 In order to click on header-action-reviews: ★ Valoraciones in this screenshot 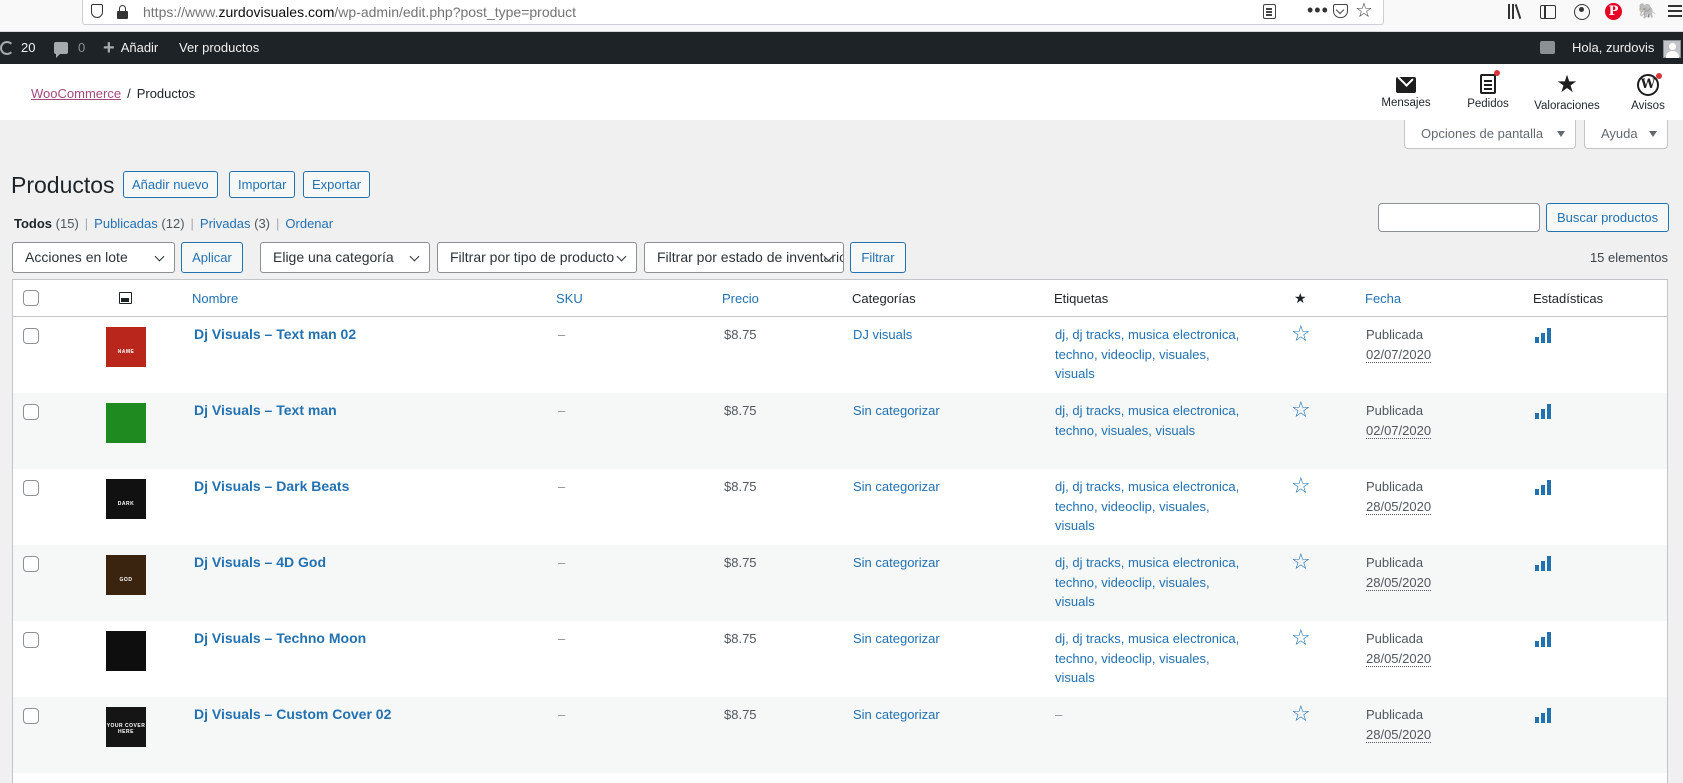, I will do `click(1567, 93)`.